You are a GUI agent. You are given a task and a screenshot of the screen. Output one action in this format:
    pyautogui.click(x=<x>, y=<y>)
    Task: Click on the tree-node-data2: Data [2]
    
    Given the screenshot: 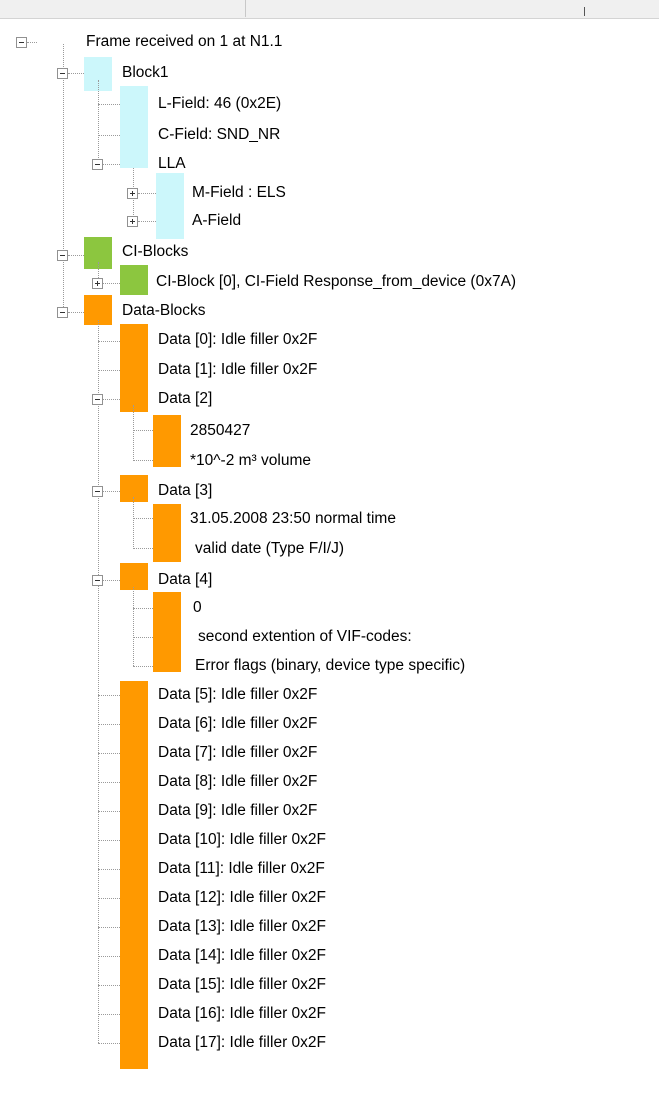 What is the action you would take?
    pyautogui.click(x=185, y=399)
    